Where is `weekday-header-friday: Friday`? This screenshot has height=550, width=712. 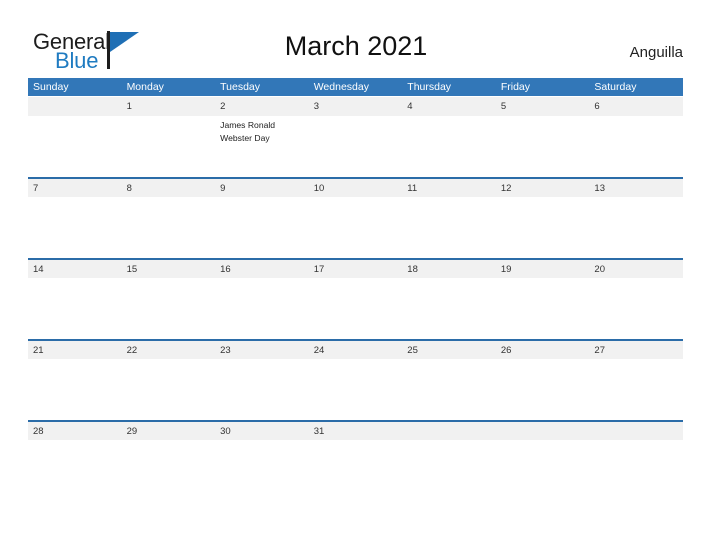 weekday-header-friday: Friday is located at coordinates (515, 87).